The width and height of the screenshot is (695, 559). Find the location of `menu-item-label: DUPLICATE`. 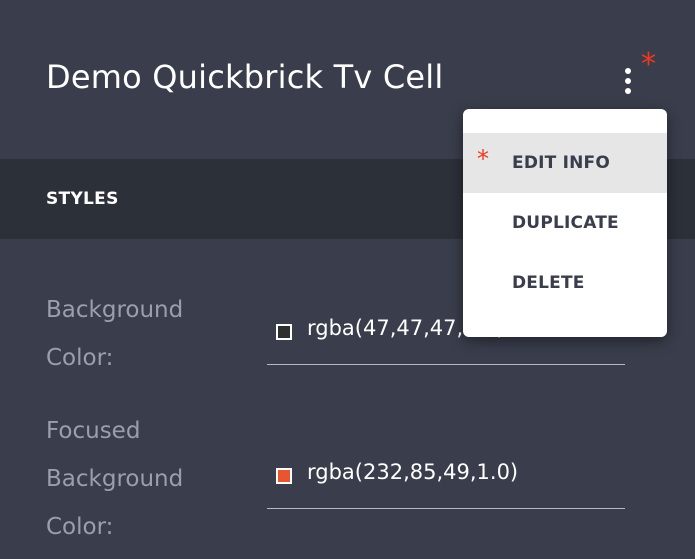

menu-item-label: DUPLICATE is located at coordinates (565, 223).